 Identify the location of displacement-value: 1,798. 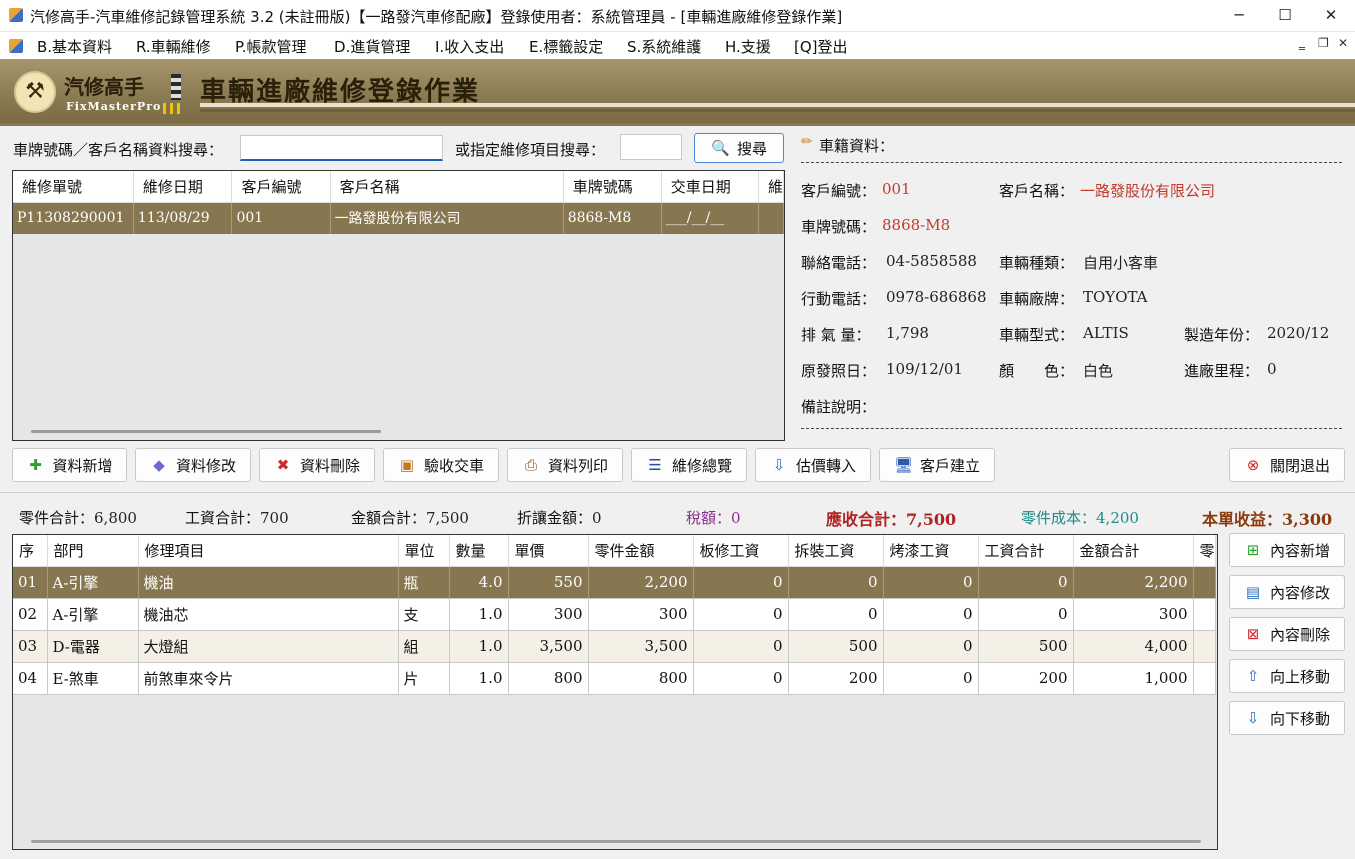
(907, 333).